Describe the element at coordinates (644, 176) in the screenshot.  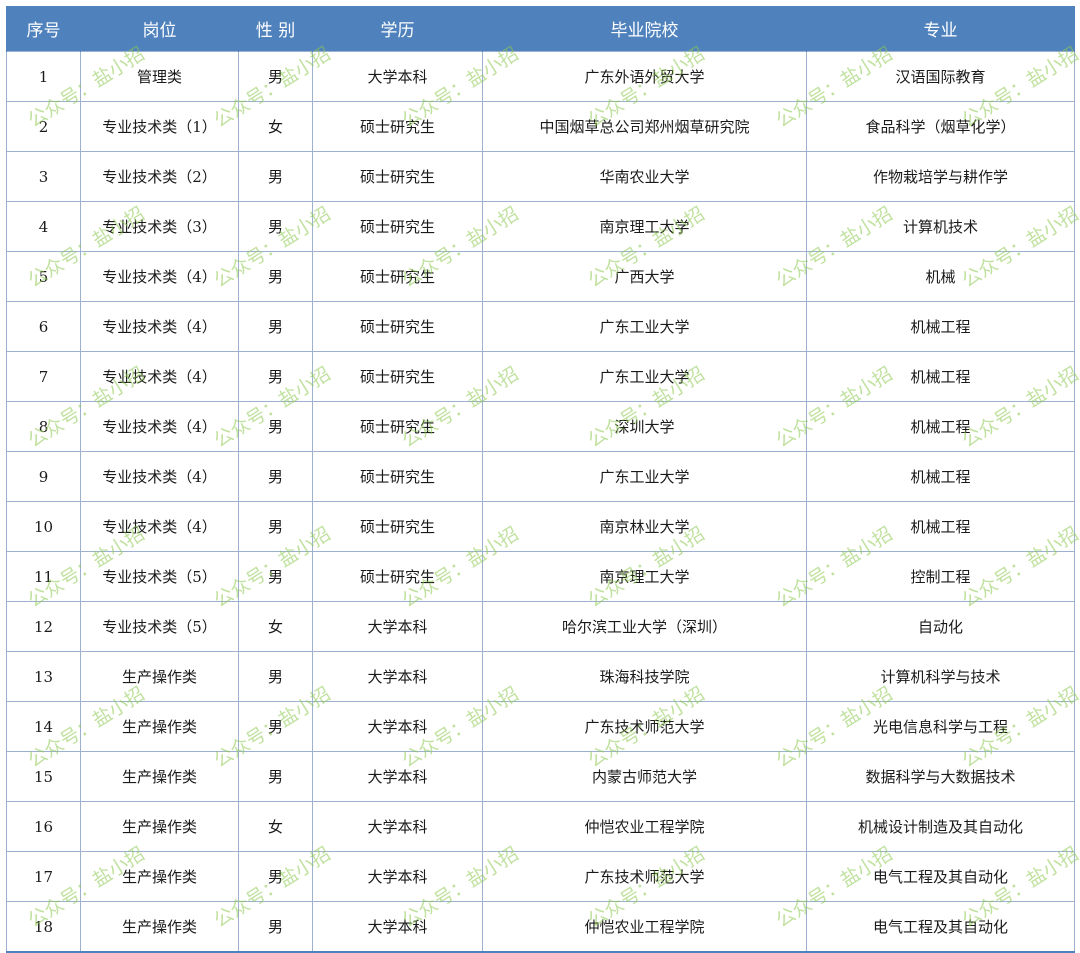
I see `cell-school: 华南农业大学` at that location.